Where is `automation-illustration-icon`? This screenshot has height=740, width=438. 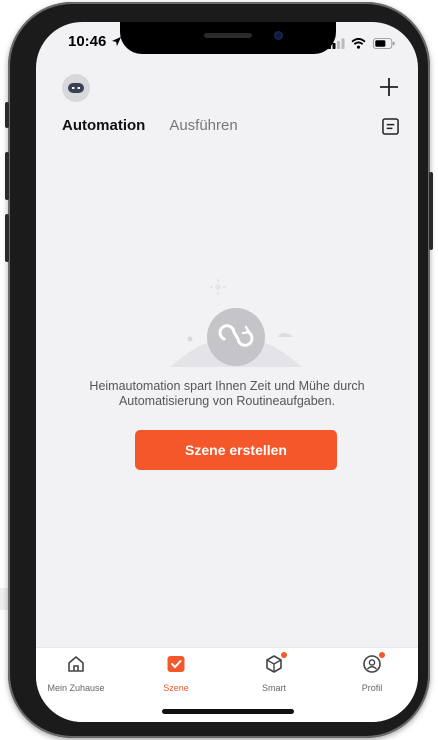
automation-illustration-icon is located at coordinates (236, 323).